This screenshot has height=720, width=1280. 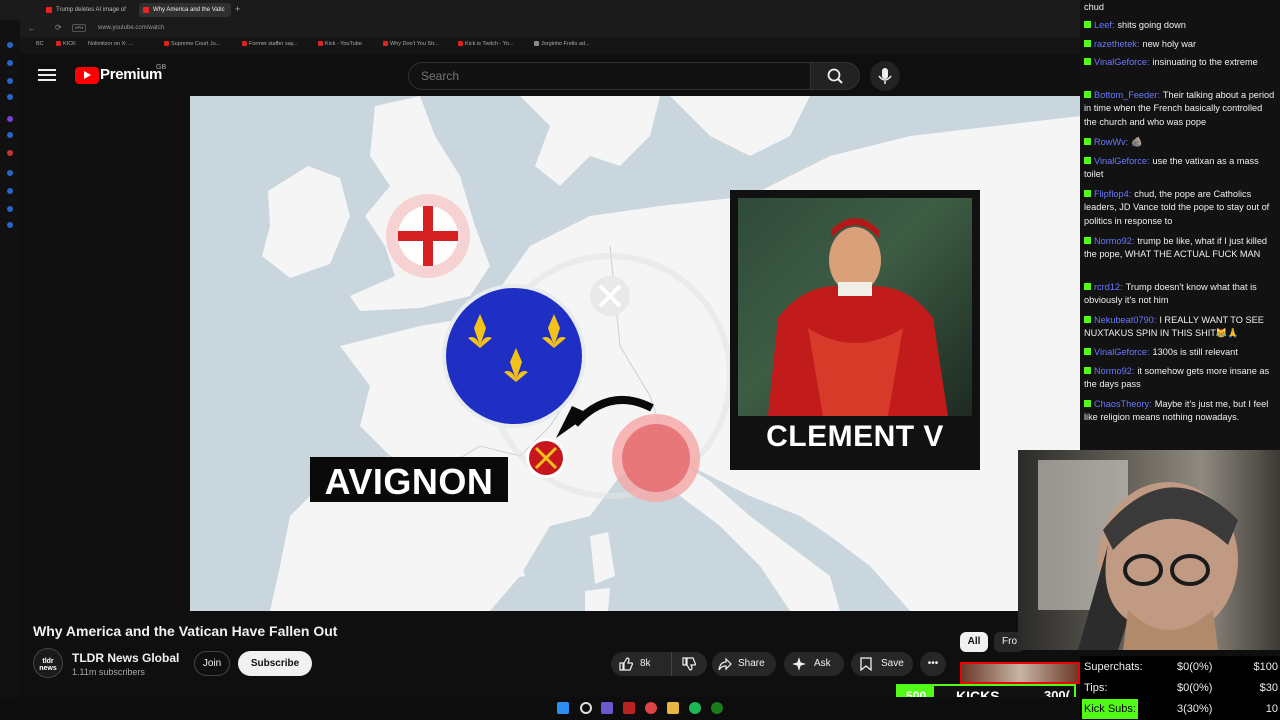 What do you see at coordinates (1108, 287) in the screenshot?
I see `chat-username: rcrd12:` at bounding box center [1108, 287].